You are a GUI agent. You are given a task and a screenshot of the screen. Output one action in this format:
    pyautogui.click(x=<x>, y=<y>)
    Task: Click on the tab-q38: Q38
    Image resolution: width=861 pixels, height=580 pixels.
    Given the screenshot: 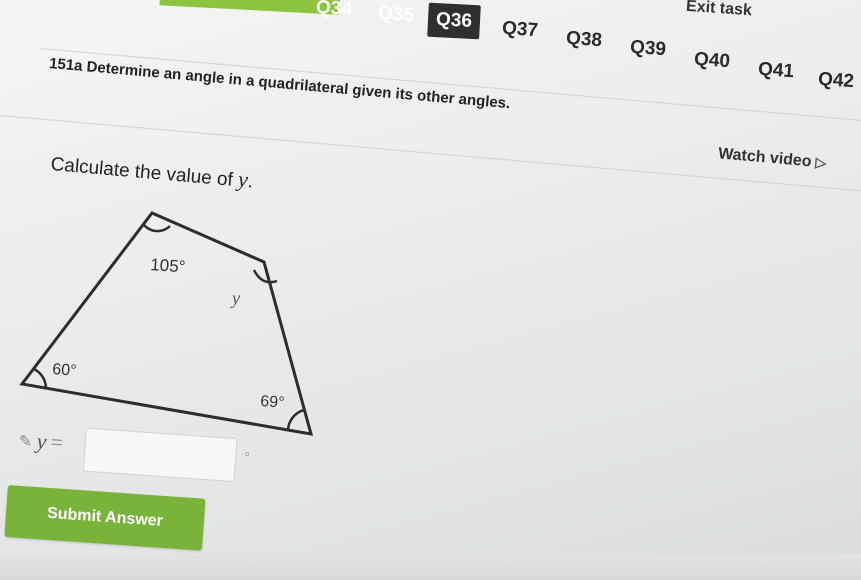 What is the action you would take?
    pyautogui.click(x=584, y=40)
    